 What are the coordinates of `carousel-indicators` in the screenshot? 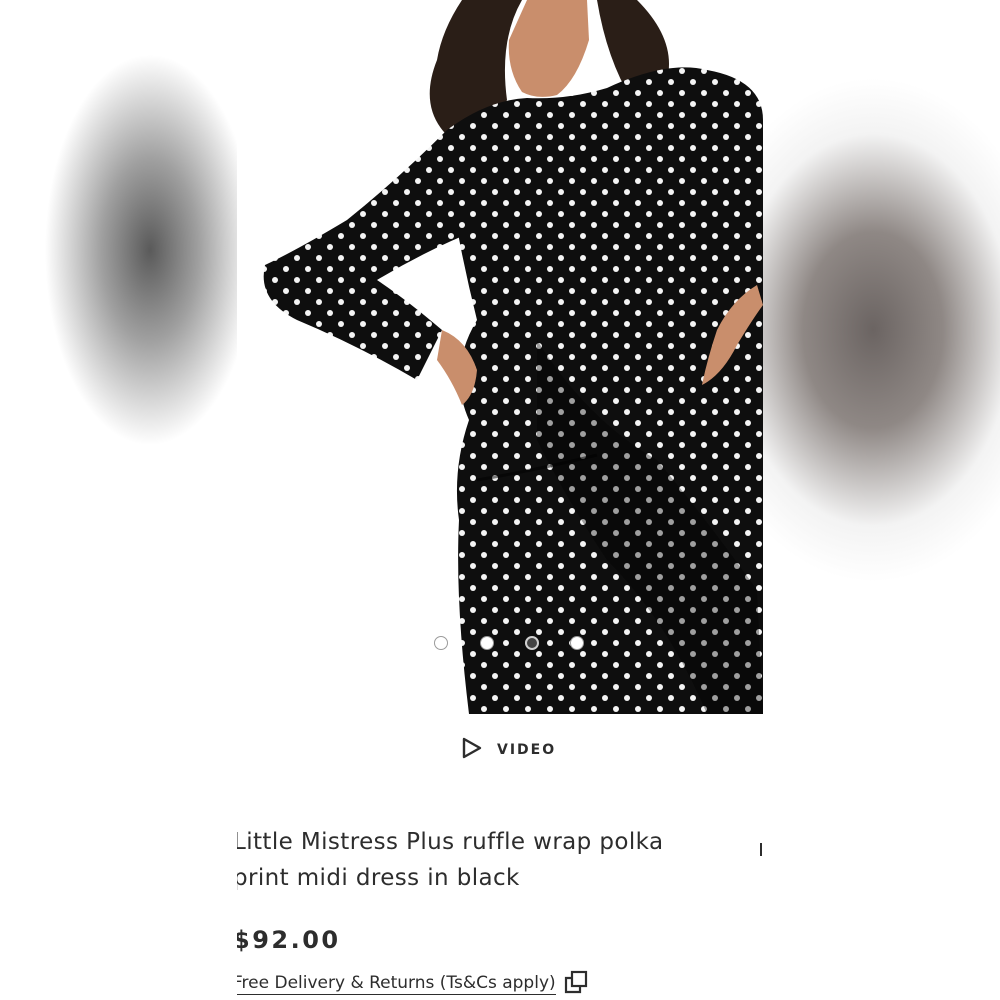 It's located at (500, 645).